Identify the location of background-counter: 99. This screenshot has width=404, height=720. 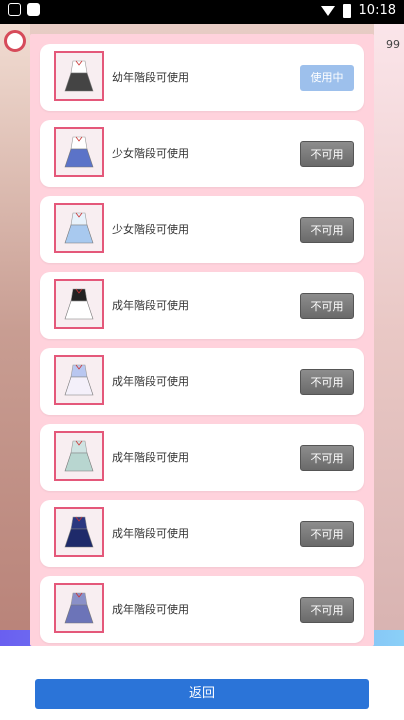
(393, 44).